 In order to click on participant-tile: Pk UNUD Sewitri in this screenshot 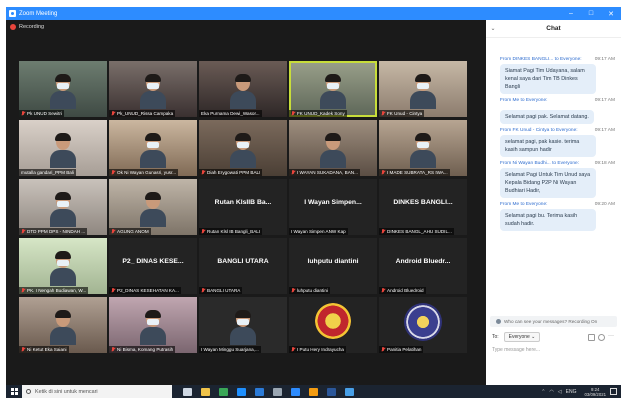, I will do `click(63, 89)`.